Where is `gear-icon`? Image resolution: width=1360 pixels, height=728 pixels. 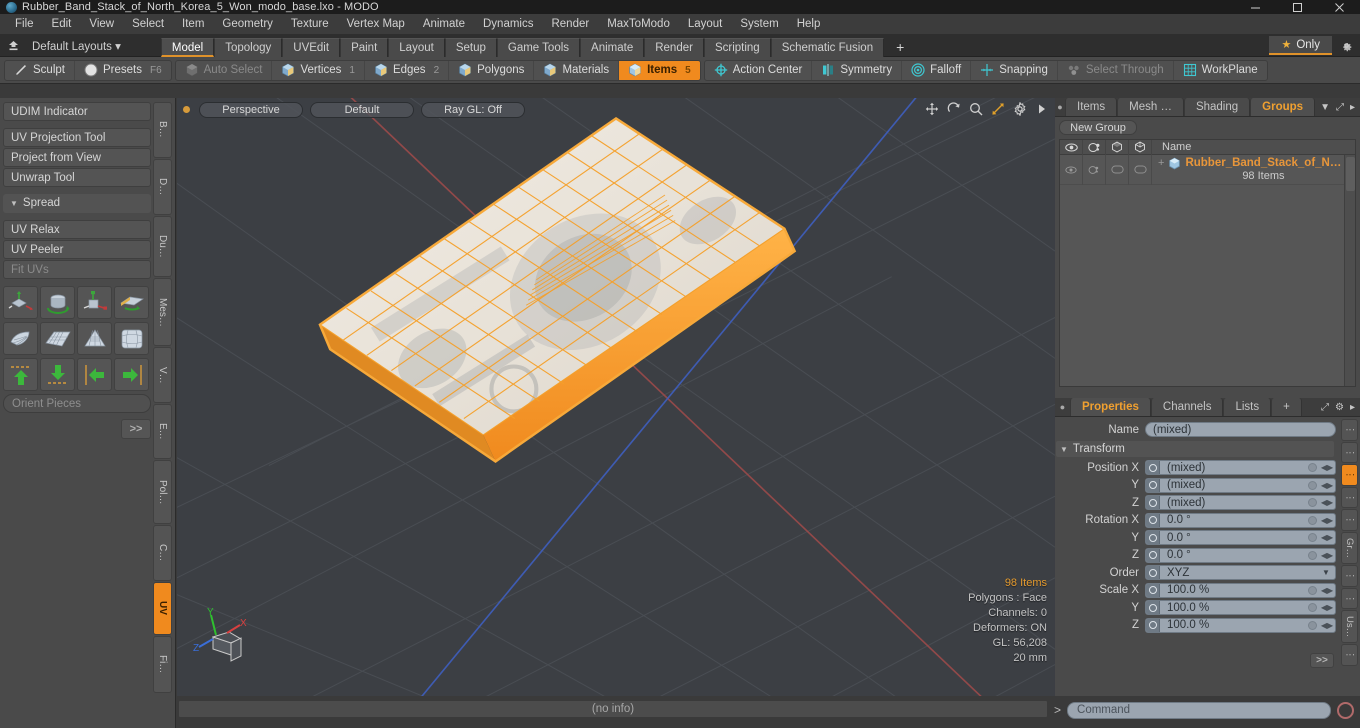 gear-icon is located at coordinates (1346, 45).